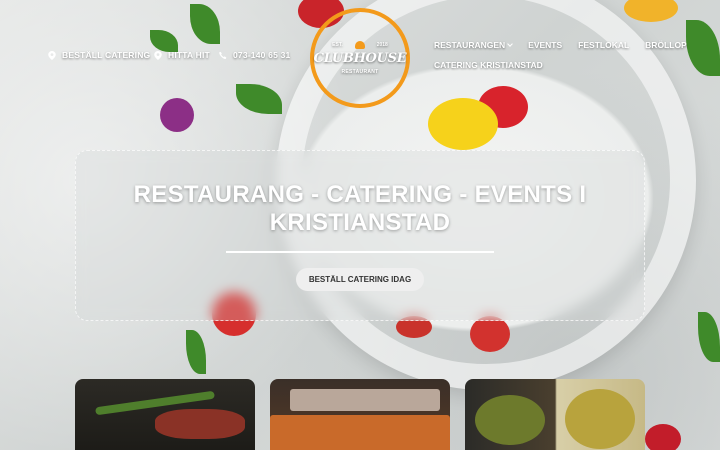  Describe the element at coordinates (359, 45) in the screenshot. I see `burger-icon` at that location.